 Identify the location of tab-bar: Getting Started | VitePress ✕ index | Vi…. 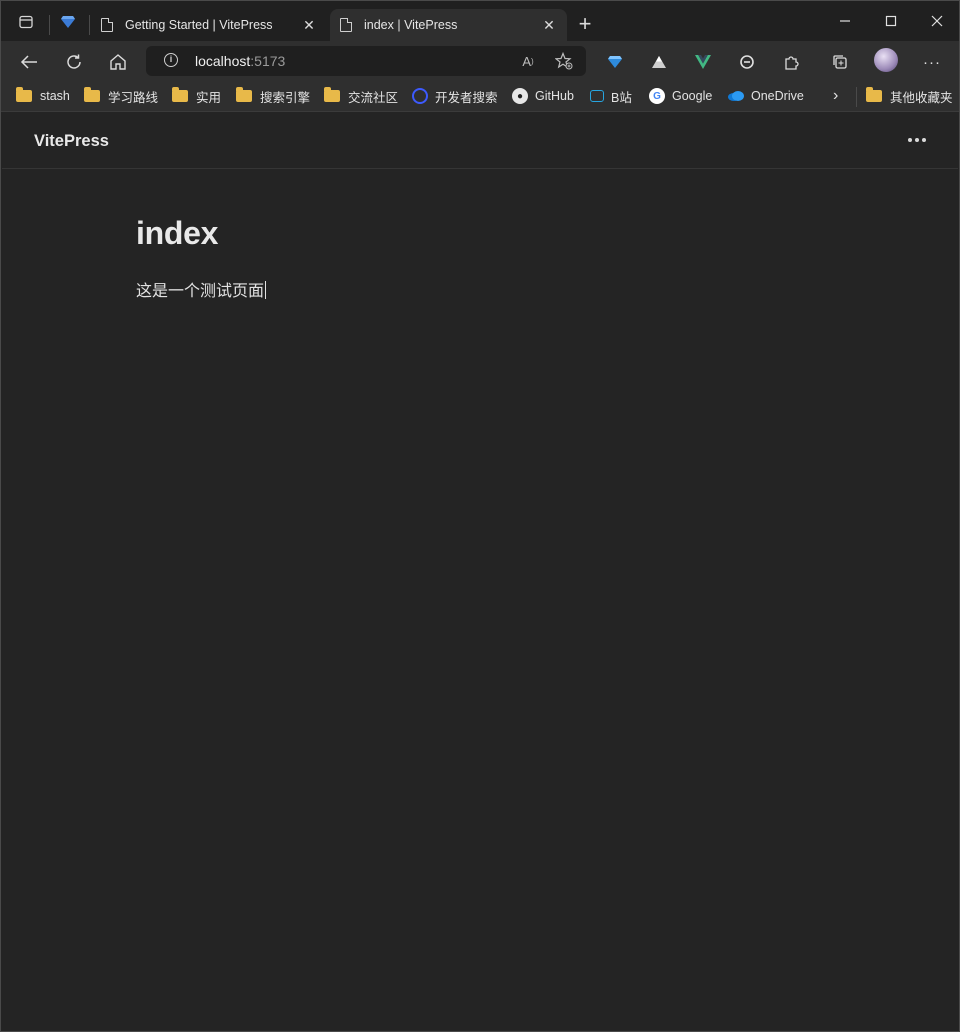
(480, 21).